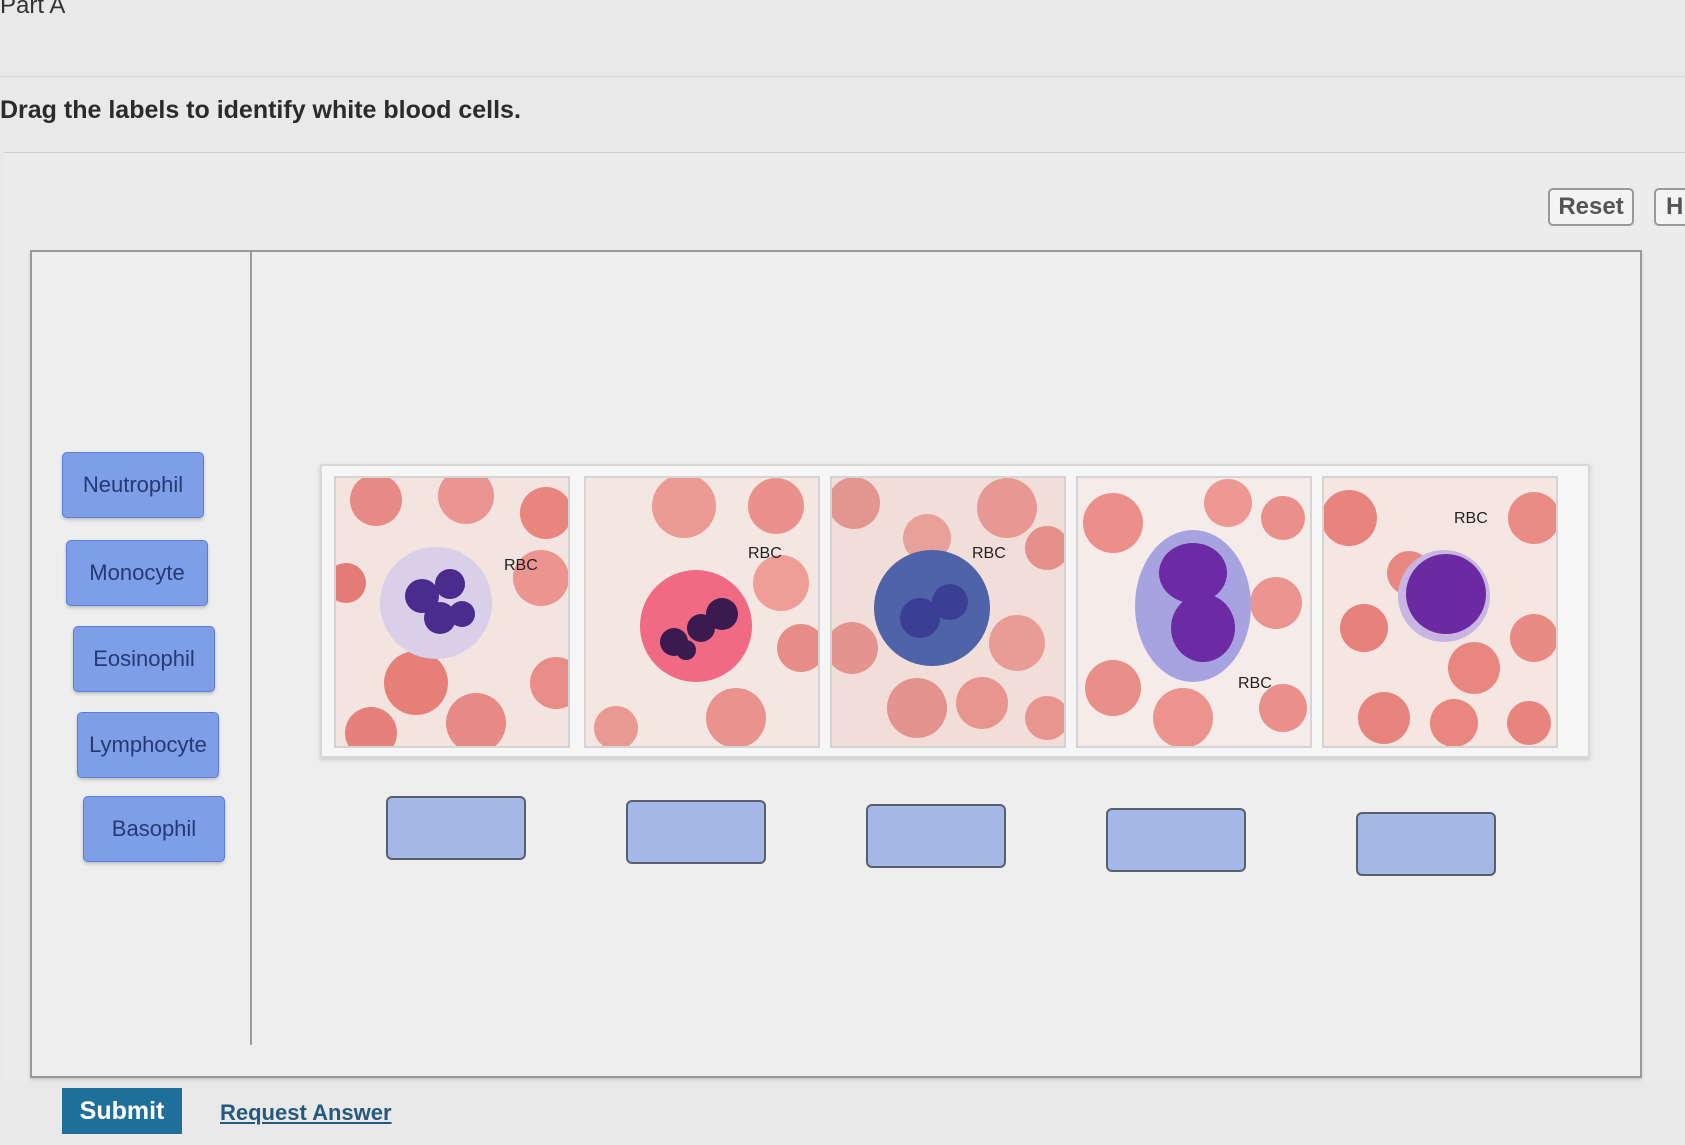 The height and width of the screenshot is (1145, 1685). What do you see at coordinates (137, 573) in the screenshot?
I see `label-monocyte: Monocyte` at bounding box center [137, 573].